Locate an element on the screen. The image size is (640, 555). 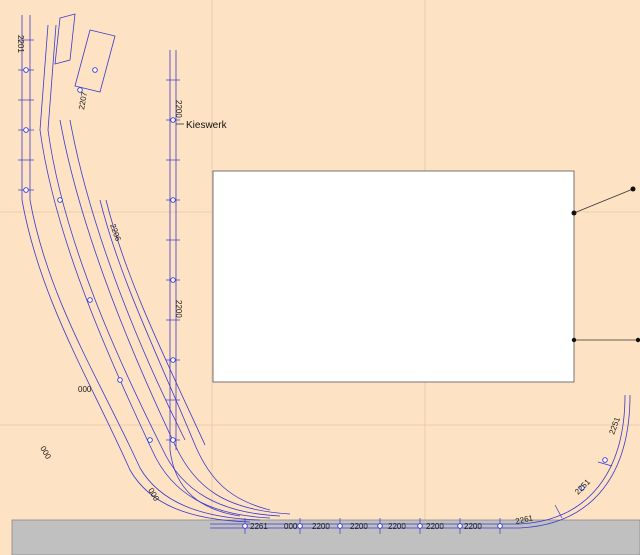
track-code: 000 is located at coordinates (291, 526).